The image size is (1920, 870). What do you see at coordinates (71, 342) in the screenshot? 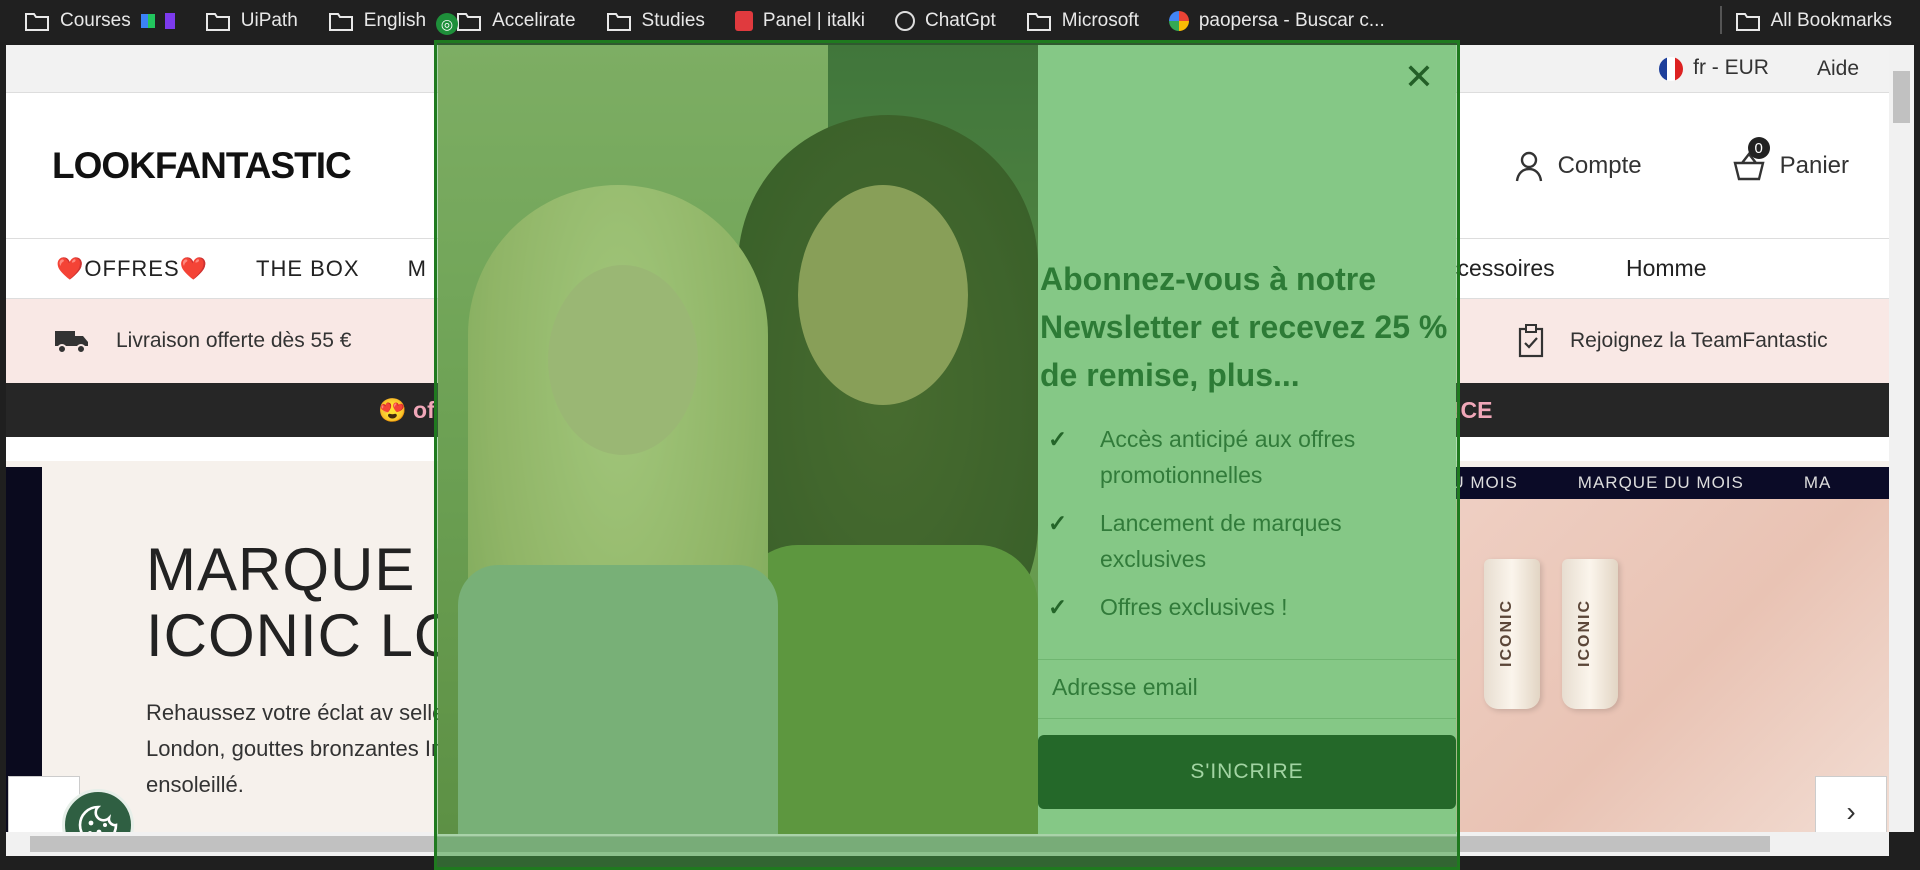
I see `delivery-truck-icon` at bounding box center [71, 342].